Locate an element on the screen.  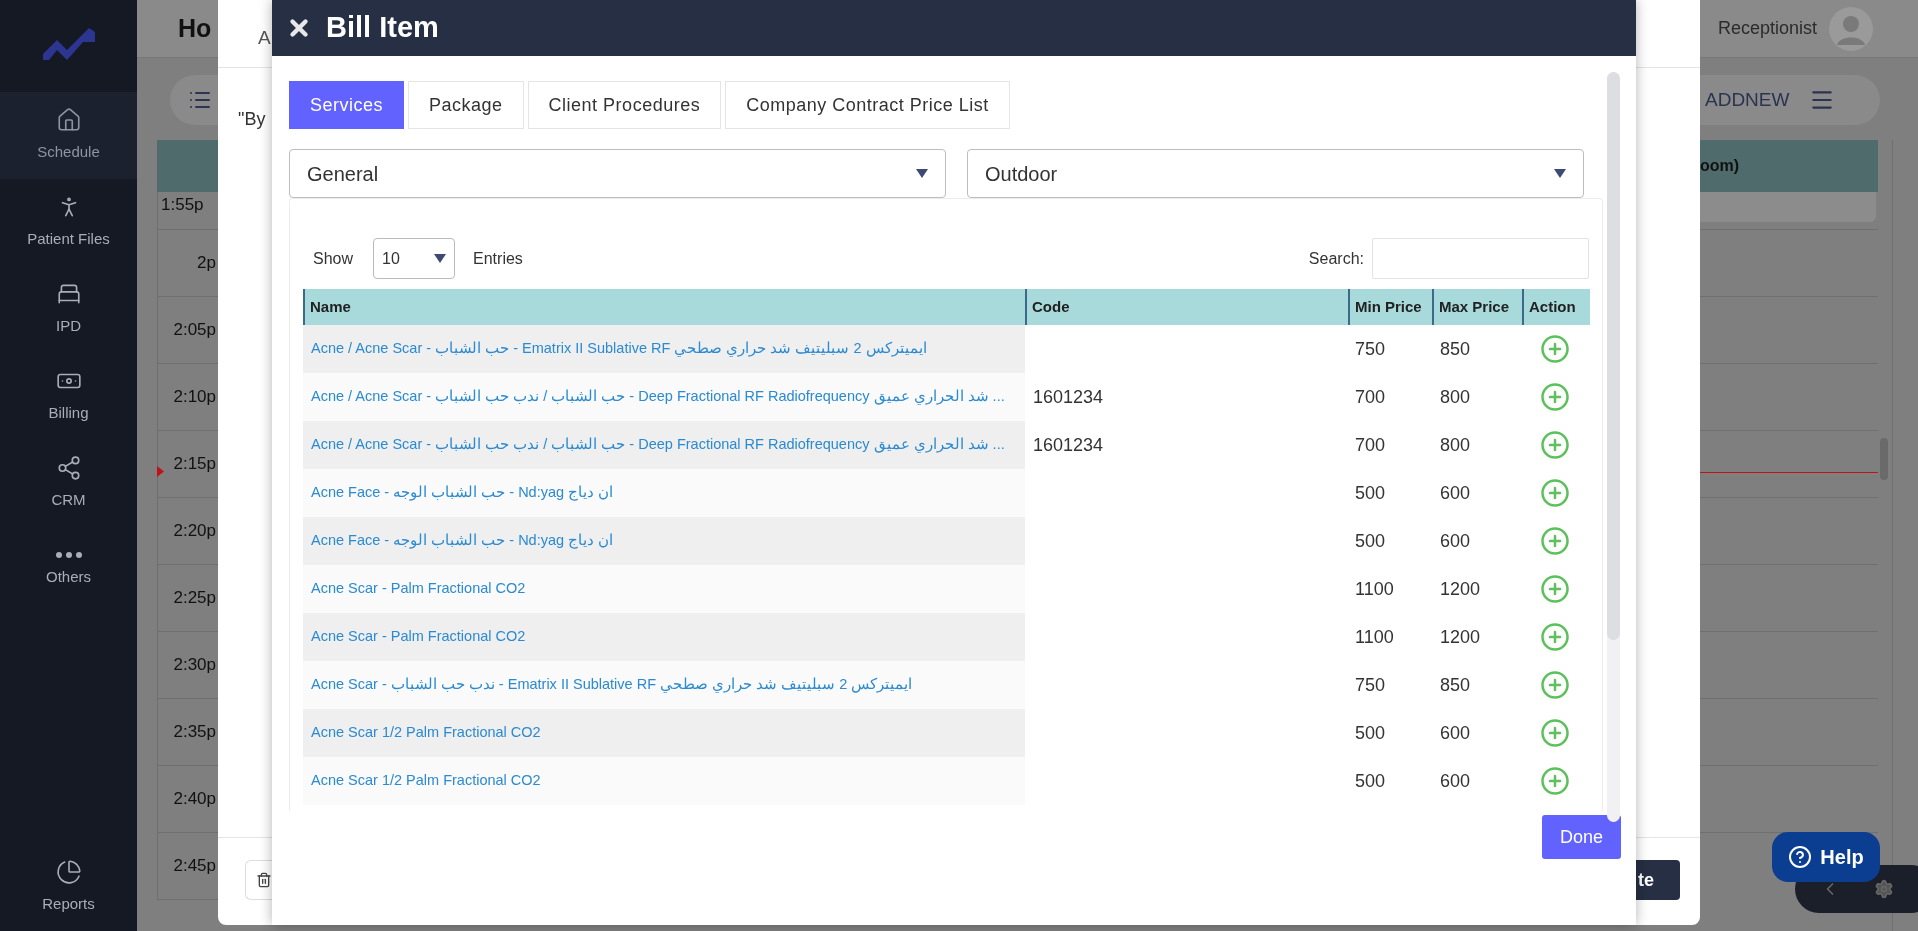
entries-label: Entries is located at coordinates (498, 258).